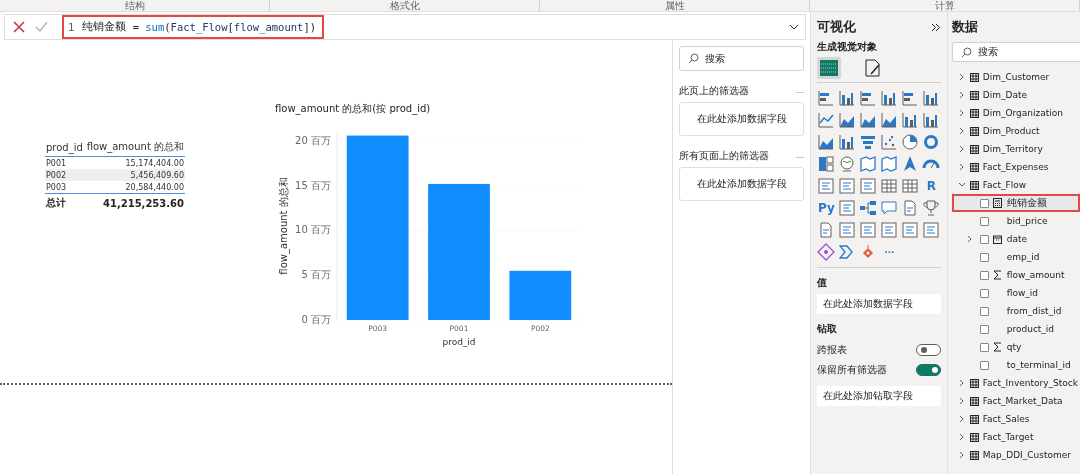 Image resolution: width=1080 pixels, height=474 pixels. I want to click on visual-button: ···, so click(889, 252).